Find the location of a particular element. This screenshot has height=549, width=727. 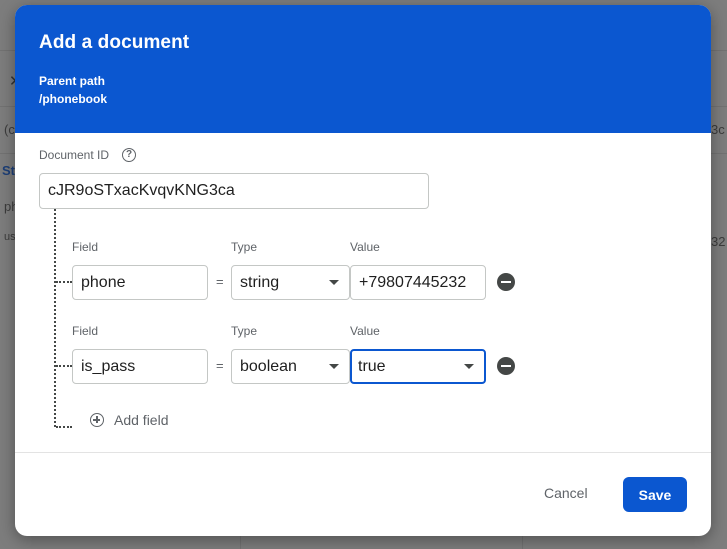

field-name-input: is_pass is located at coordinates (140, 366).